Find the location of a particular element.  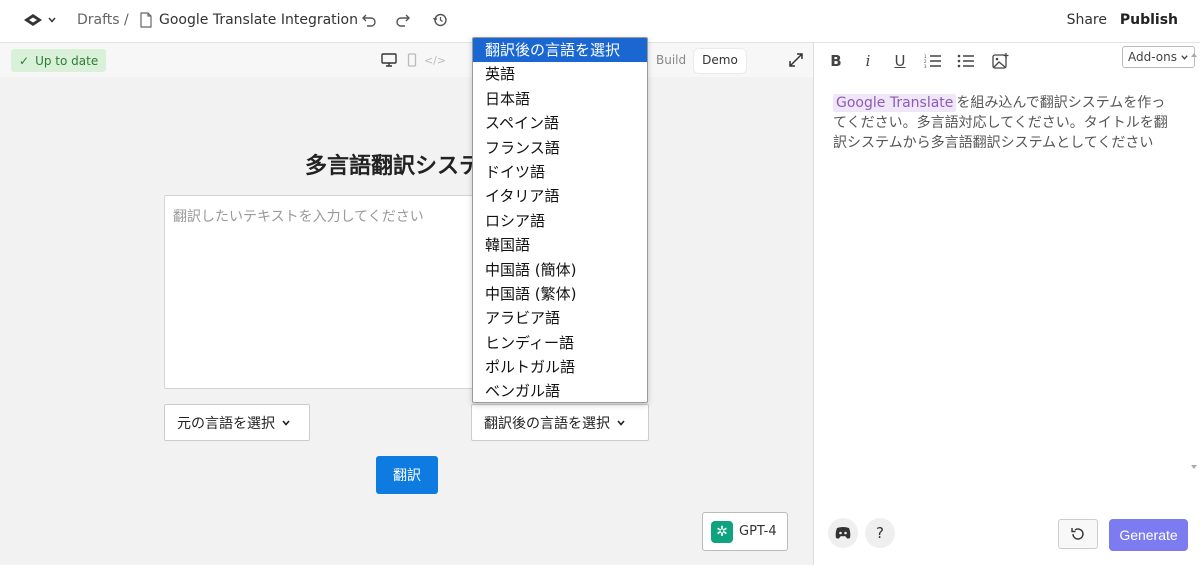

publish-button: Publish is located at coordinates (1149, 20).